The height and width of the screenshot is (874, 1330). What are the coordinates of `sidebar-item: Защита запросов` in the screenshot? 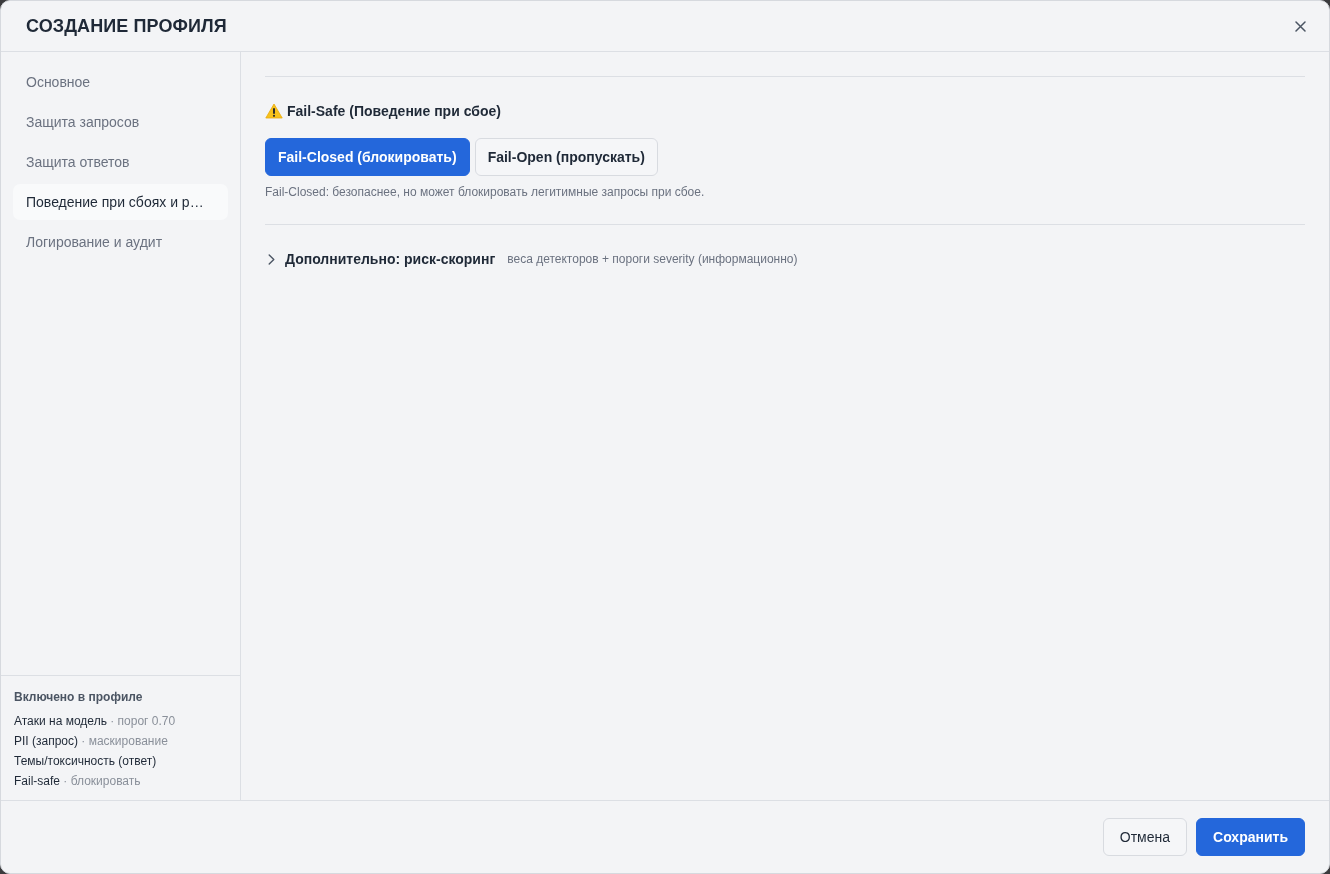 It's located at (120, 122).